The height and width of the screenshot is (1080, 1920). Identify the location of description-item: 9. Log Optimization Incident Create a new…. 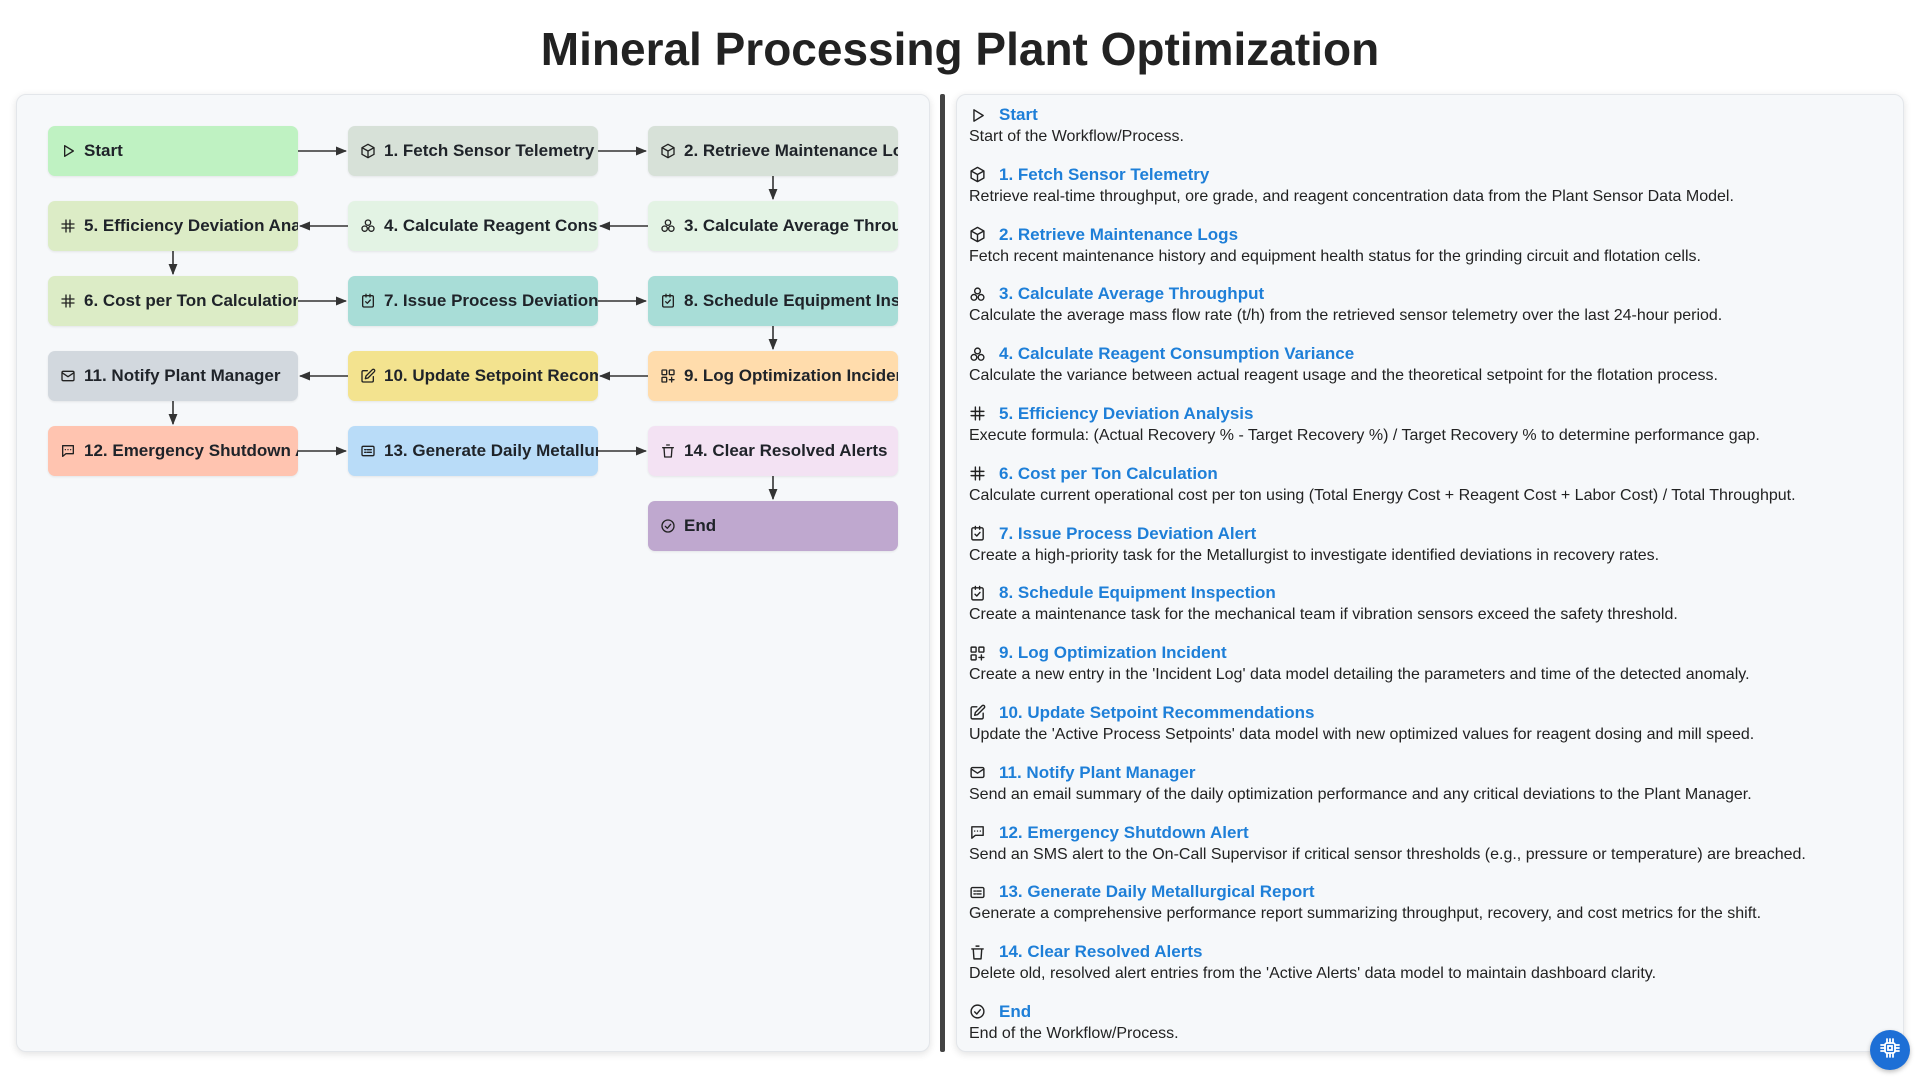
(1429, 671).